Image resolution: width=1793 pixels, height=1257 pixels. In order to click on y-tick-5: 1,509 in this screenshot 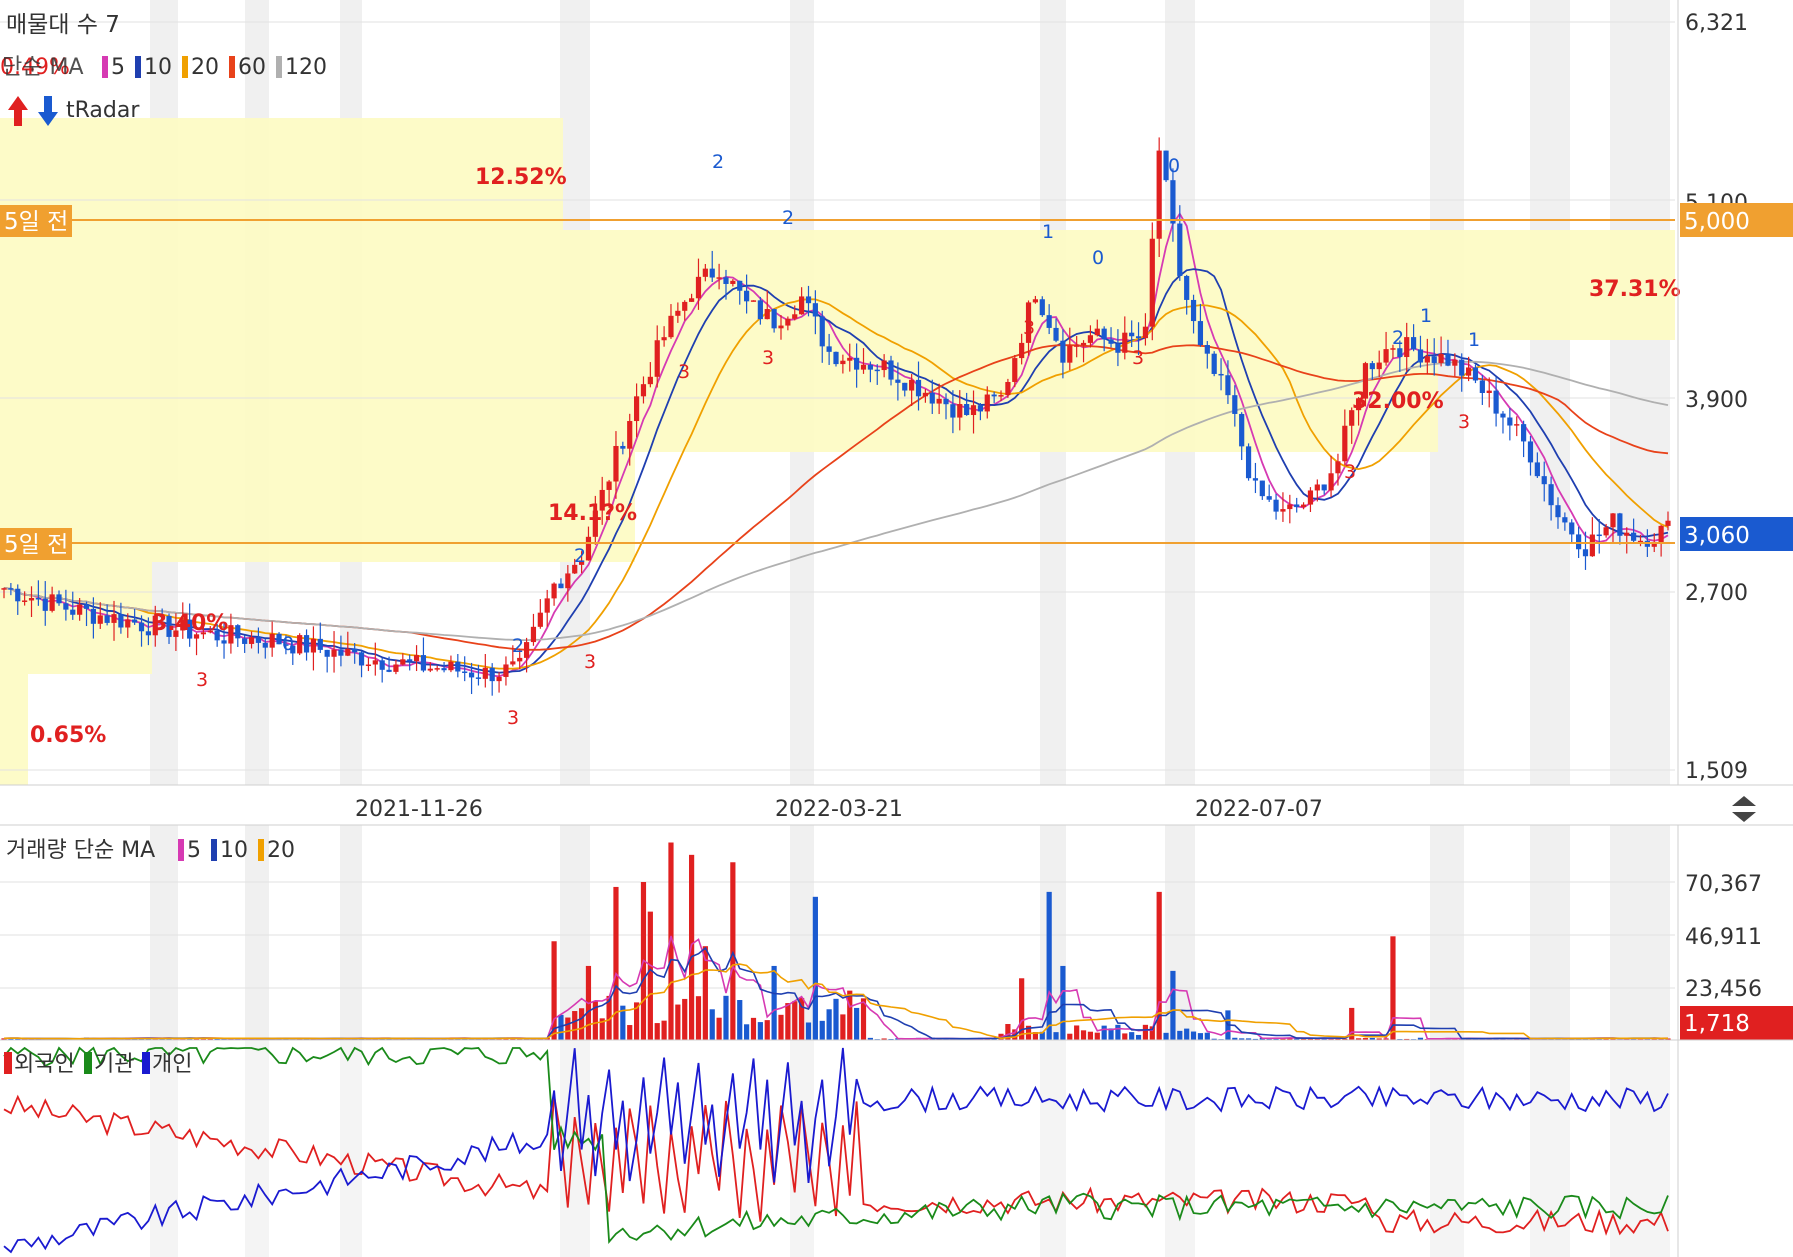, I will do `click(1716, 771)`.